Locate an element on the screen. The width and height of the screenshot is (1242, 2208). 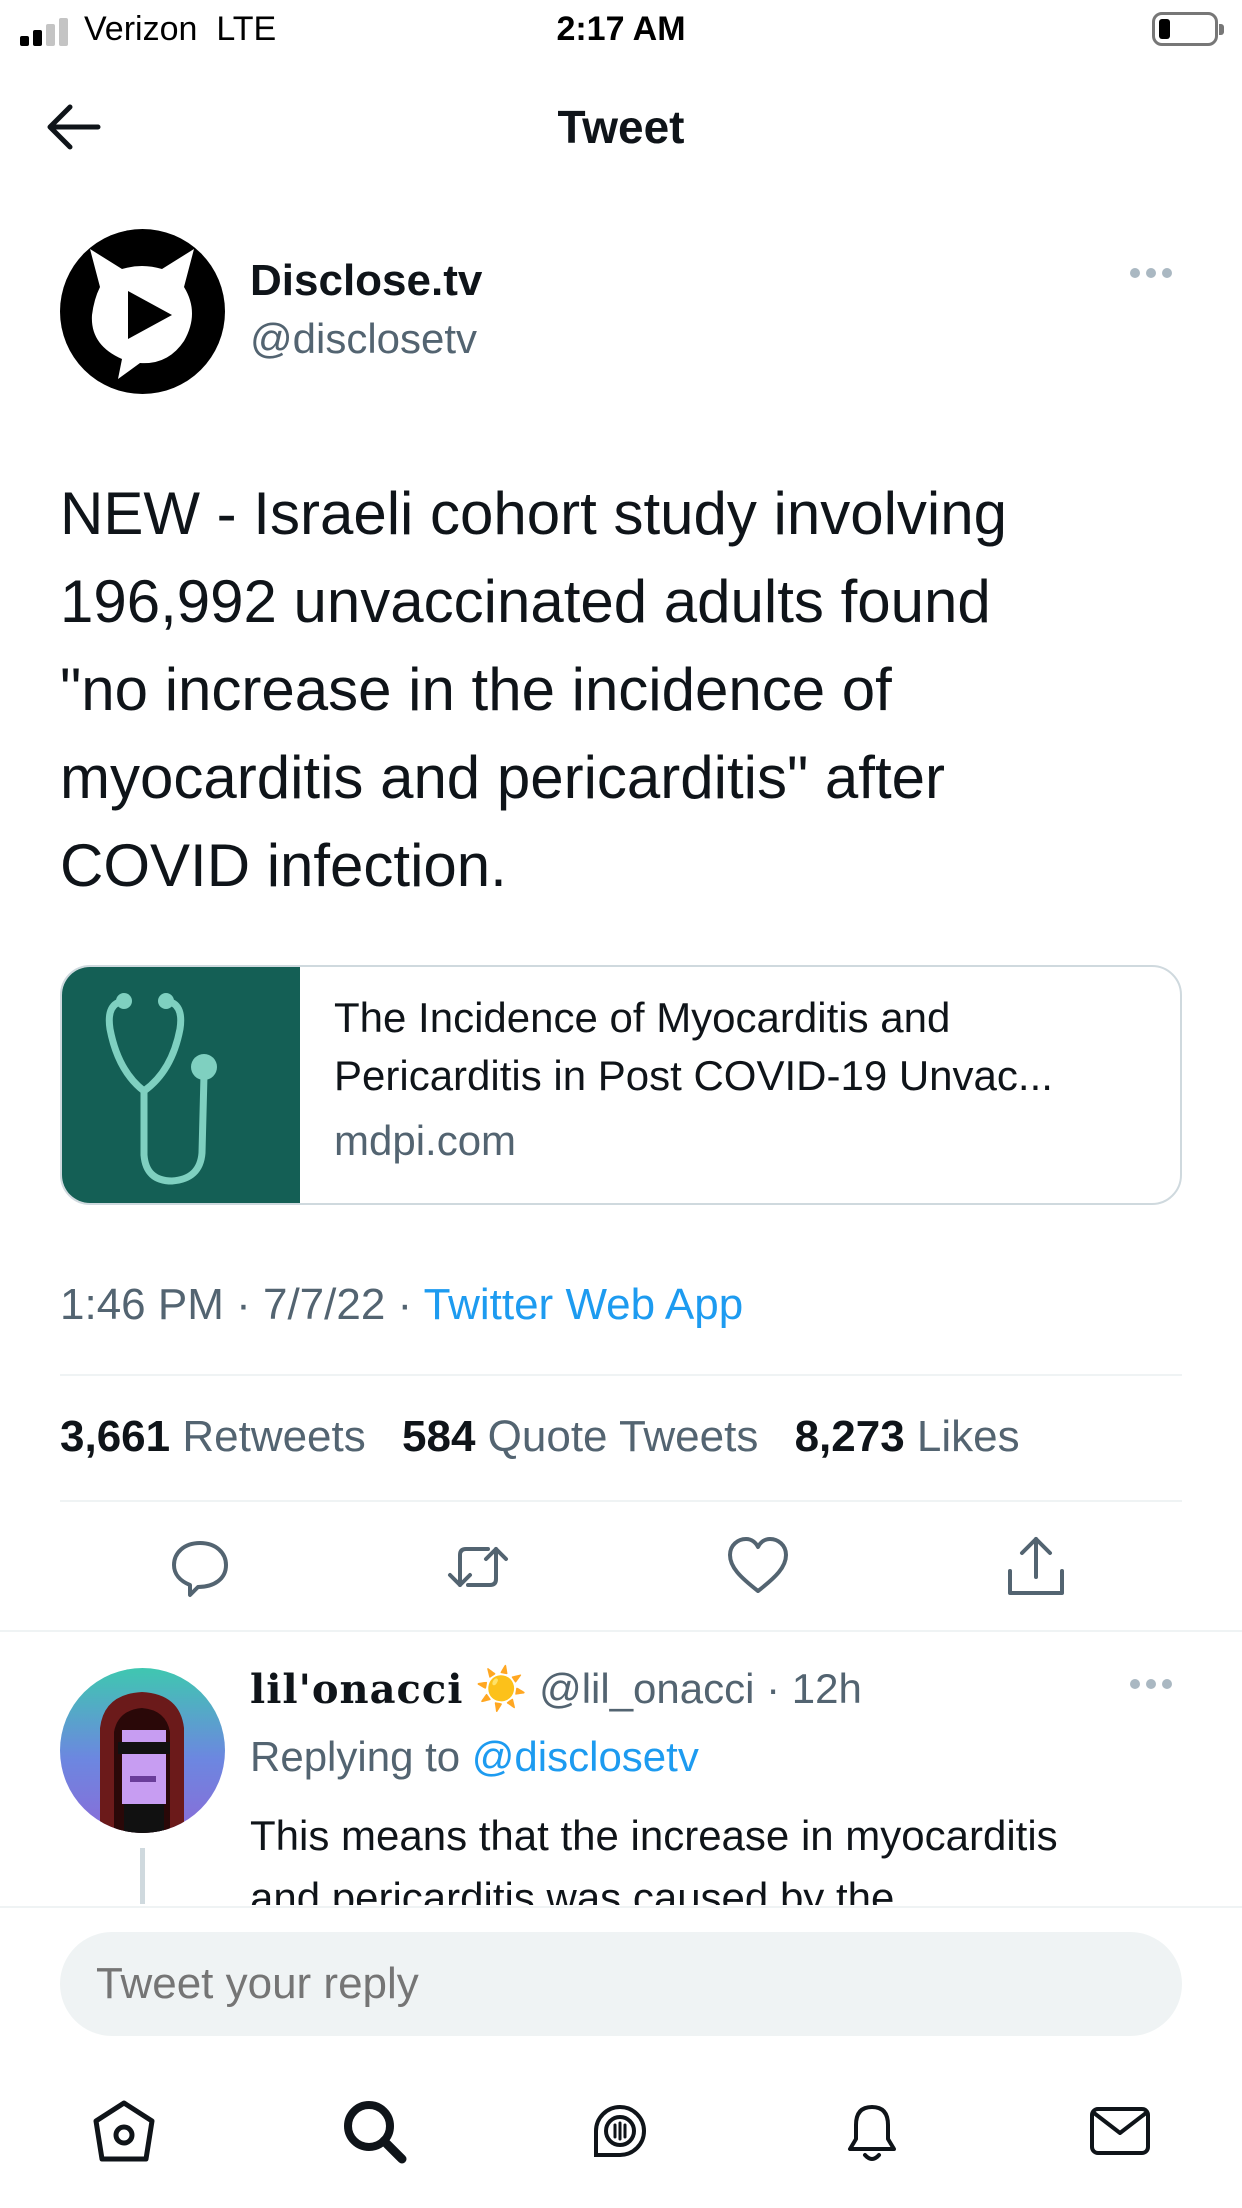
tab-messages is located at coordinates (1120, 2131).